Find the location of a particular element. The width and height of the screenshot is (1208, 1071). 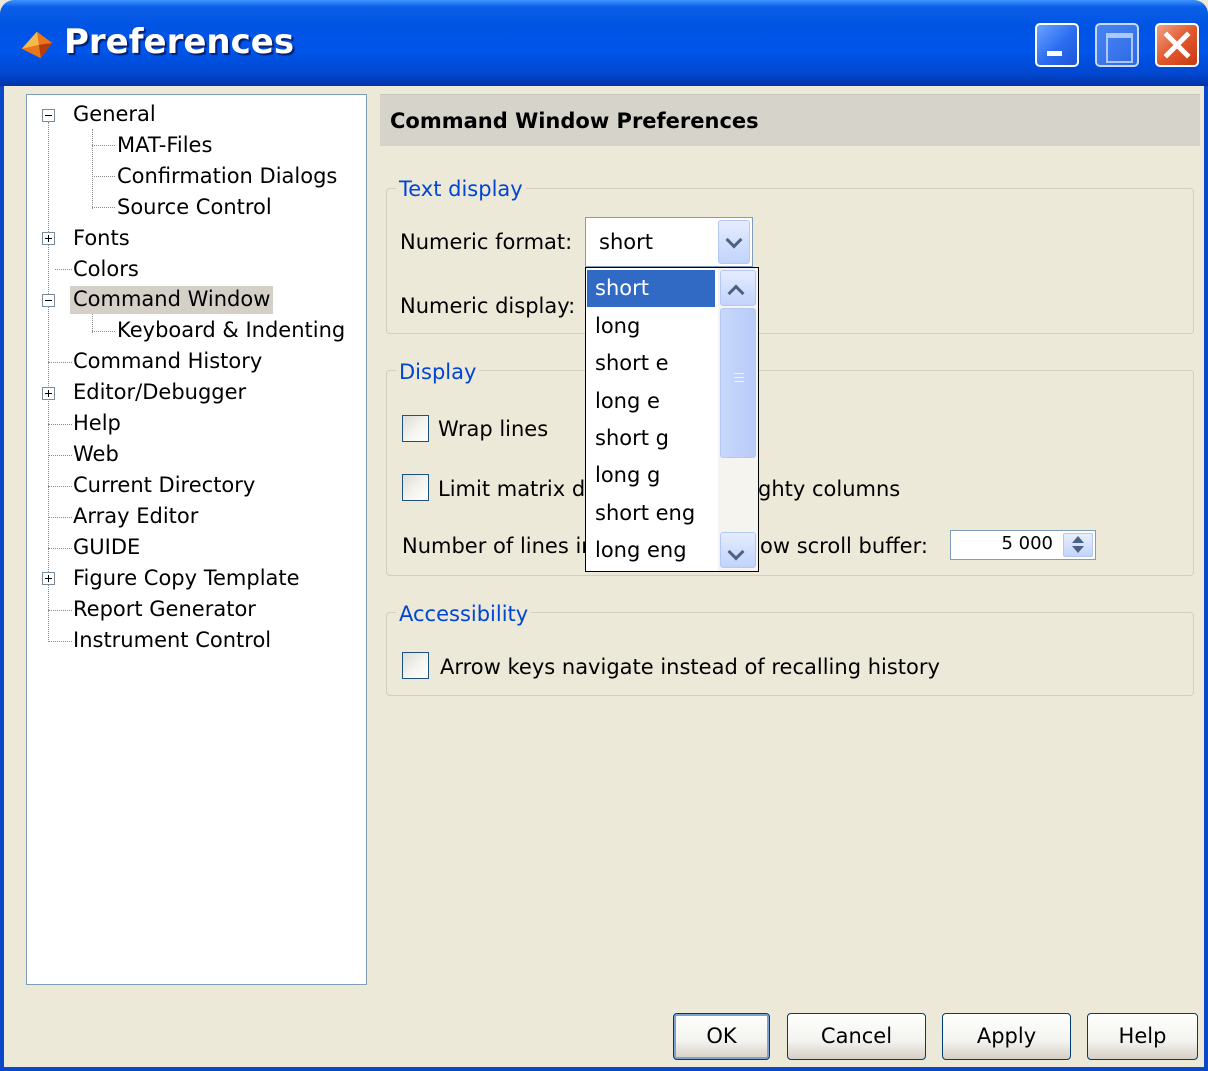

matlab-logo-icon is located at coordinates (37, 45).